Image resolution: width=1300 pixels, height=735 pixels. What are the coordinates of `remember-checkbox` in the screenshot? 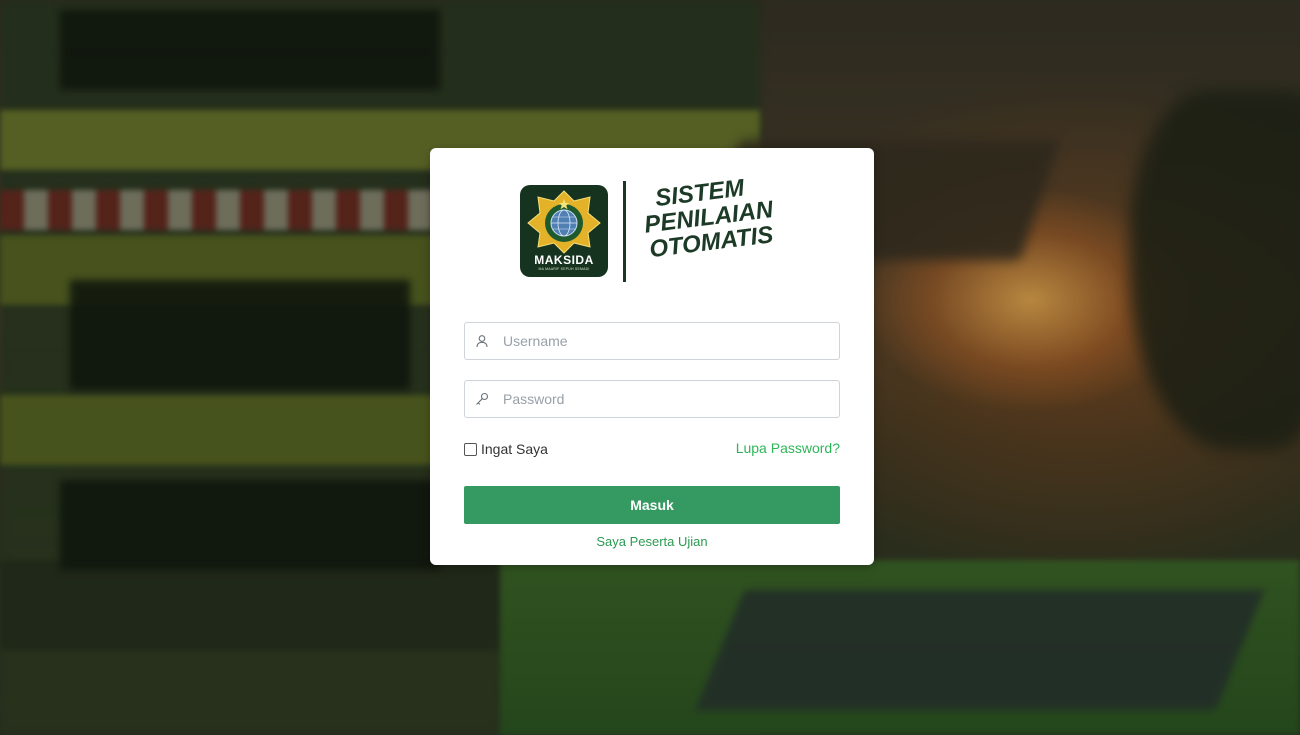 It's located at (470, 449).